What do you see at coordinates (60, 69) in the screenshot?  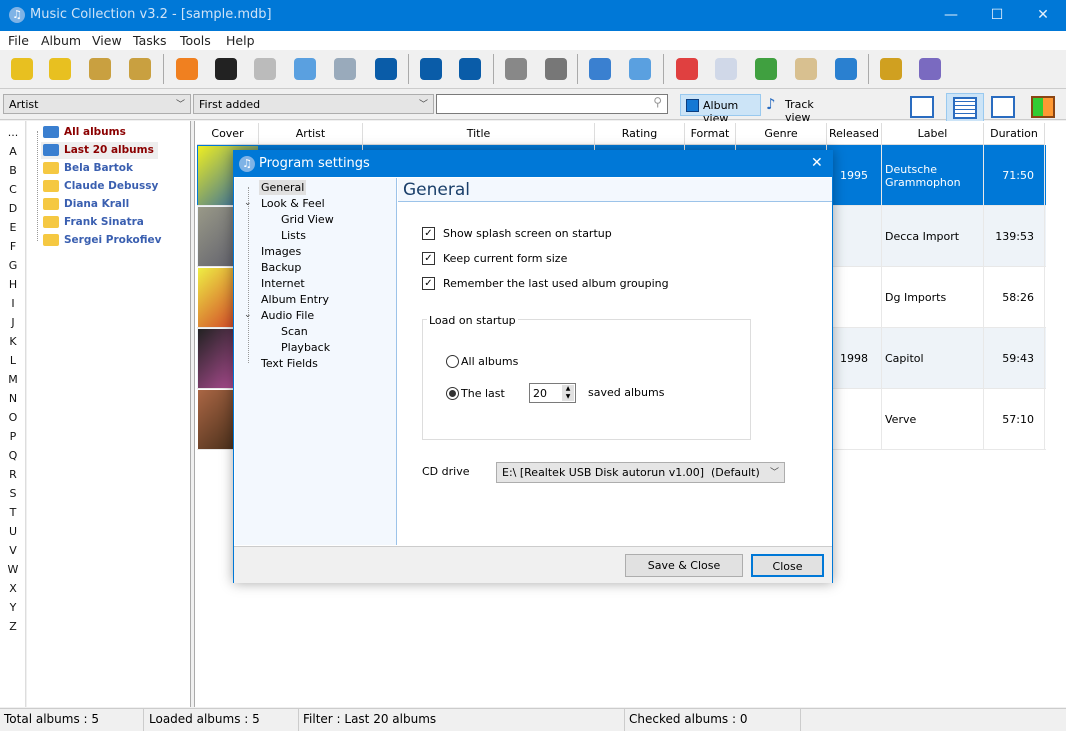 I see `open-database-icon` at bounding box center [60, 69].